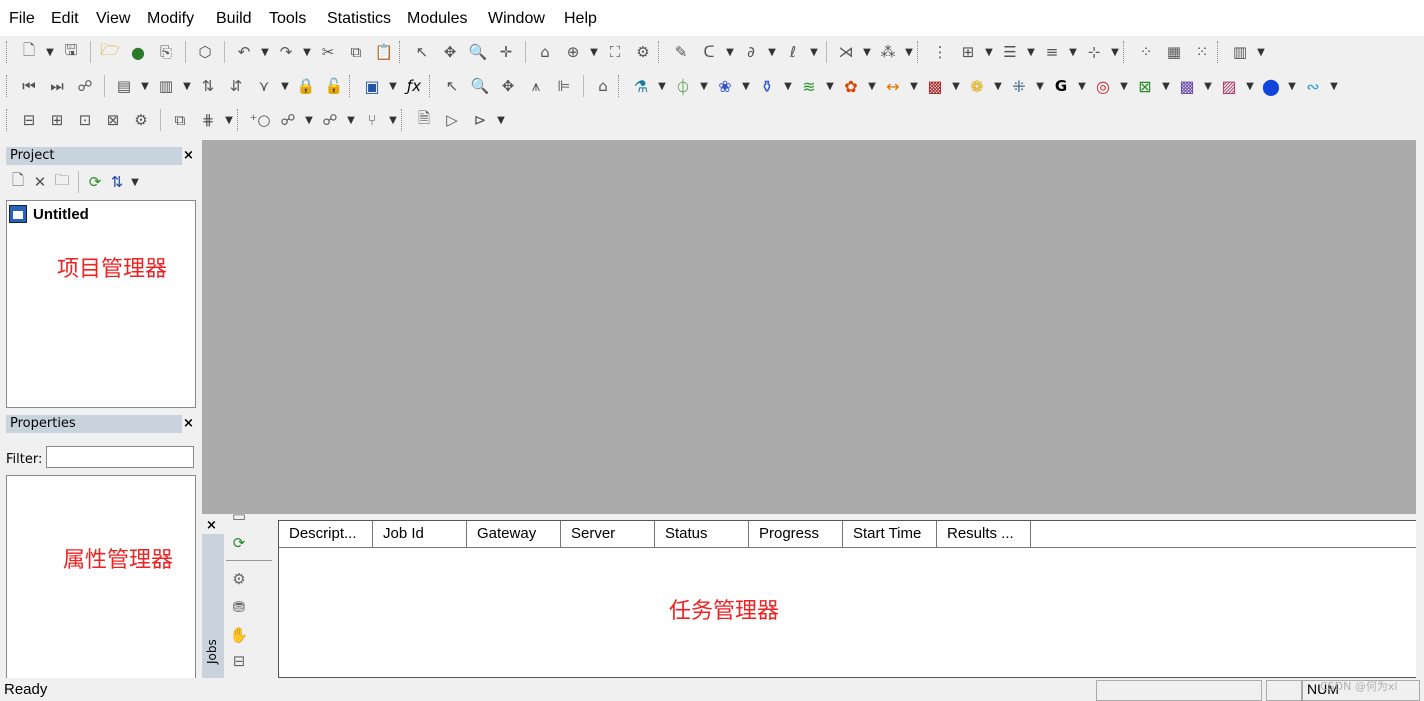  I want to click on function-icon: ƒx, so click(414, 86).